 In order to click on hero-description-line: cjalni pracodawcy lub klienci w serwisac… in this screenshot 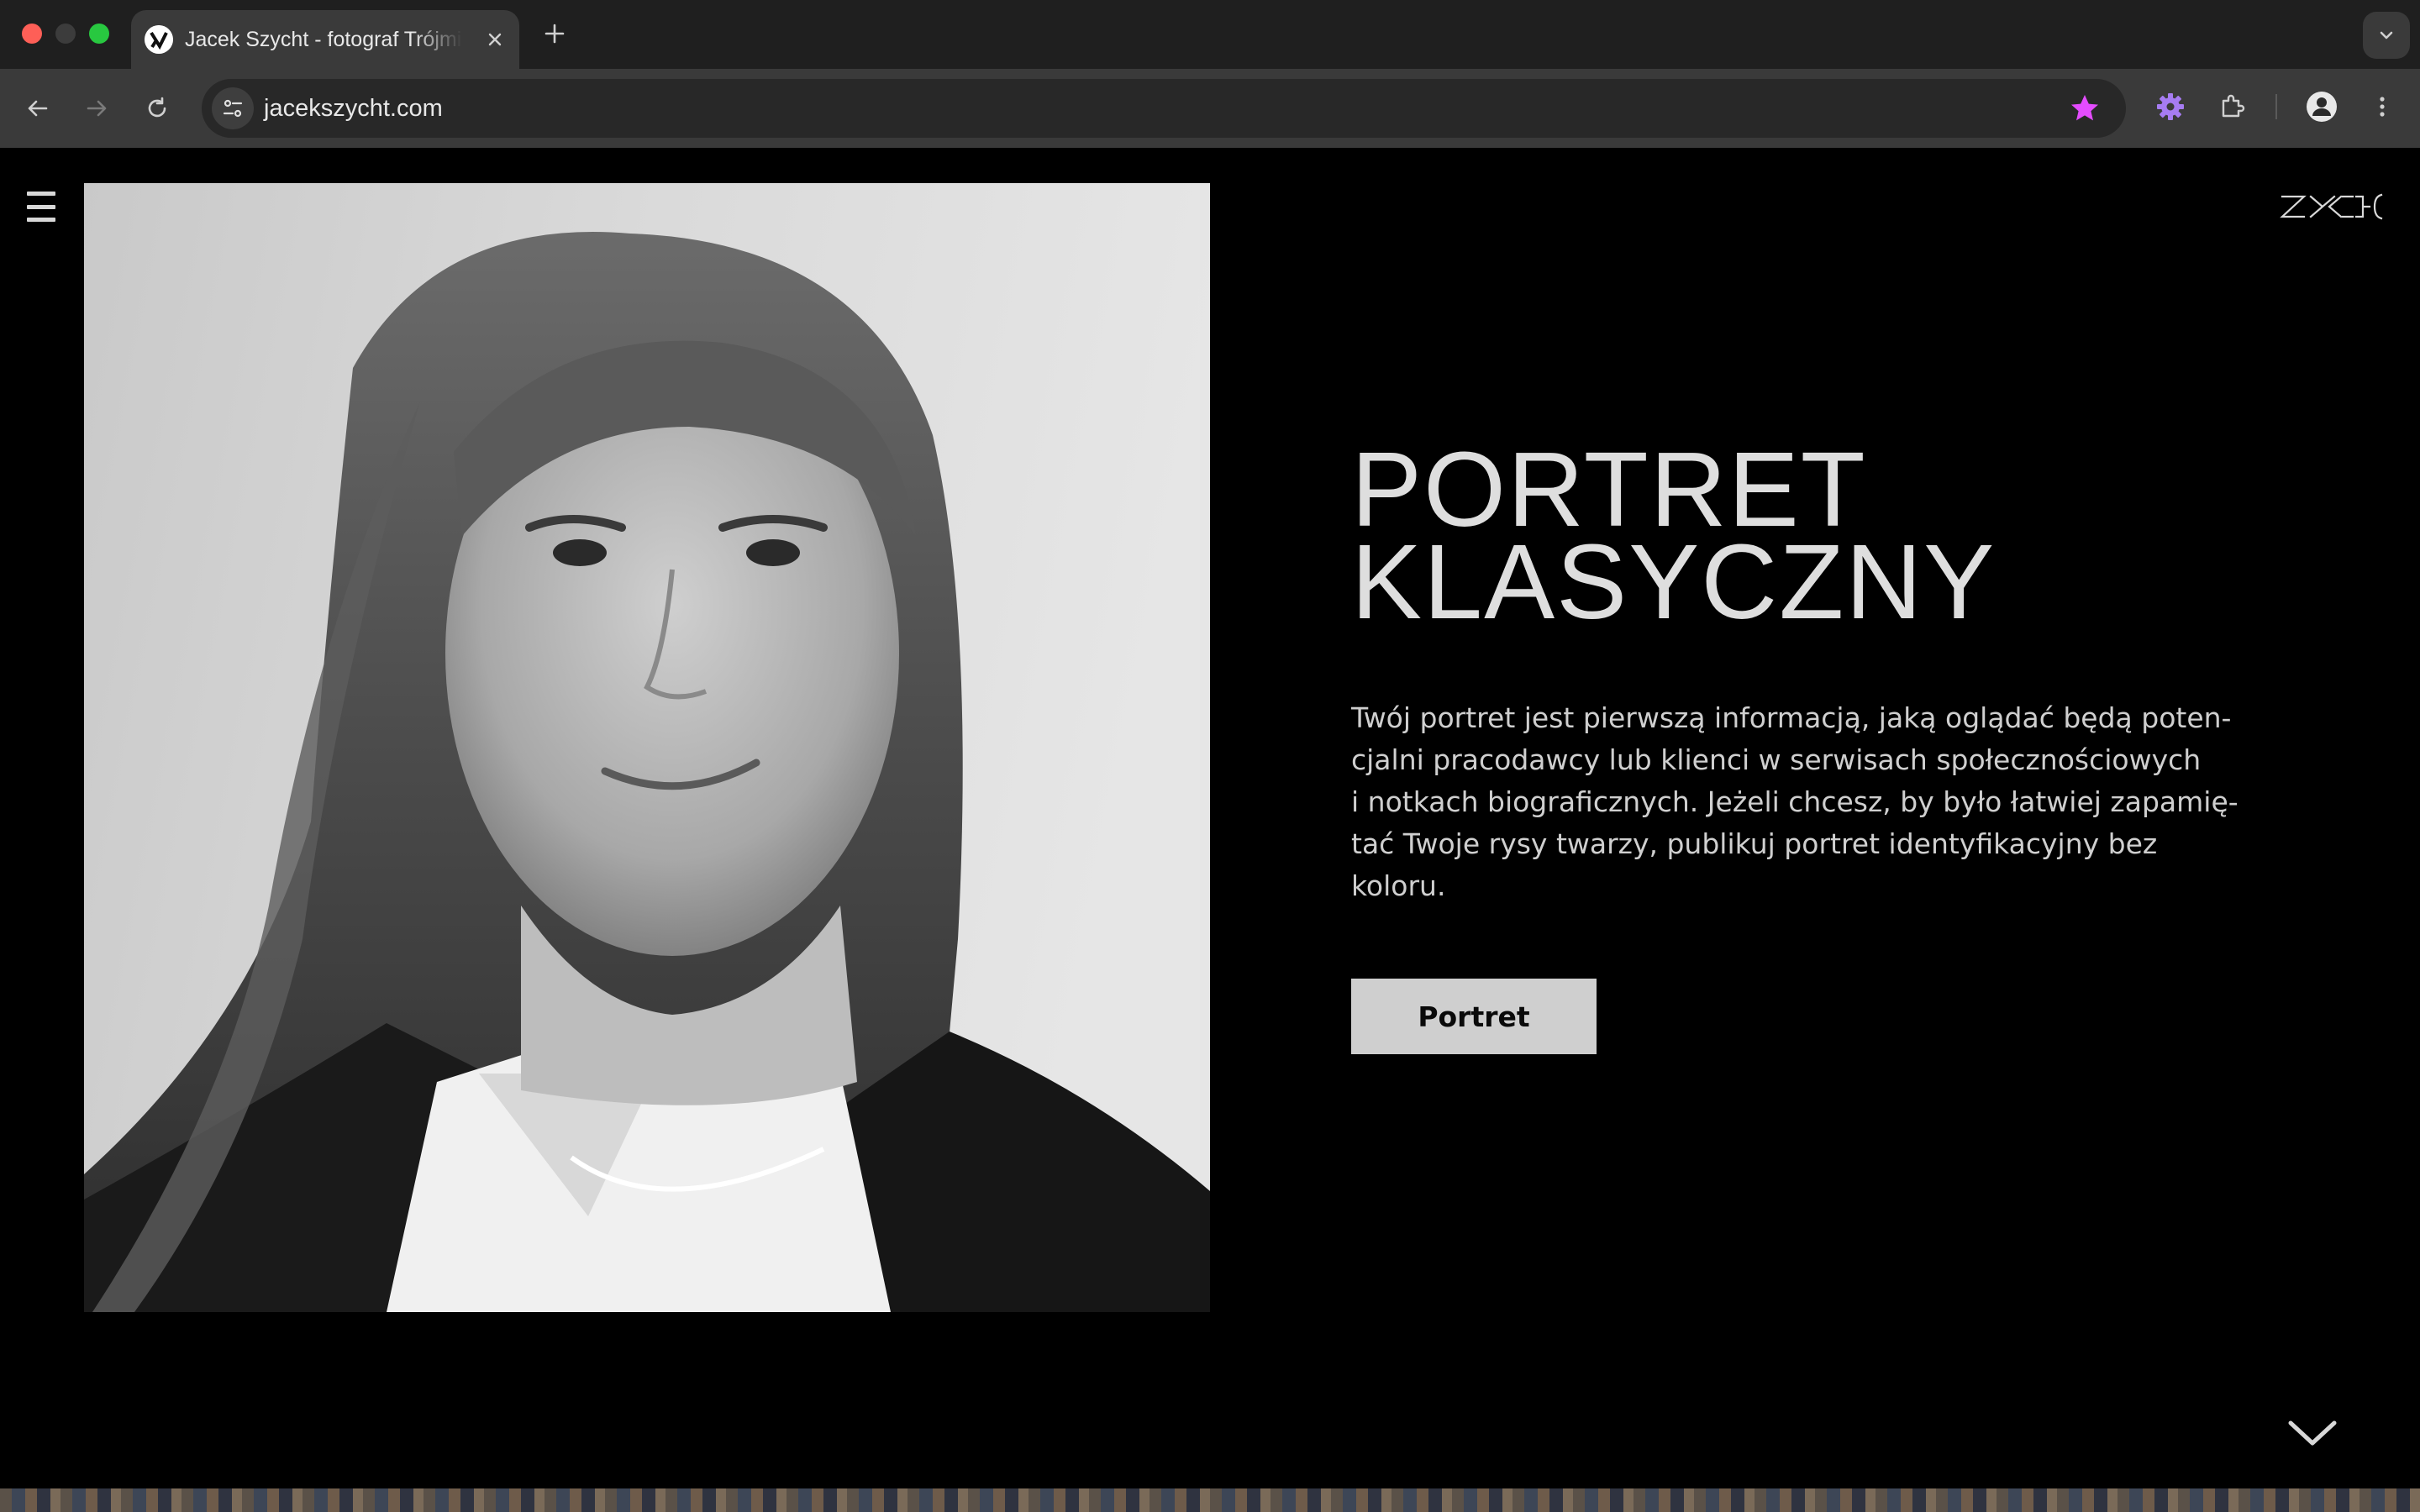, I will do `click(1776, 759)`.